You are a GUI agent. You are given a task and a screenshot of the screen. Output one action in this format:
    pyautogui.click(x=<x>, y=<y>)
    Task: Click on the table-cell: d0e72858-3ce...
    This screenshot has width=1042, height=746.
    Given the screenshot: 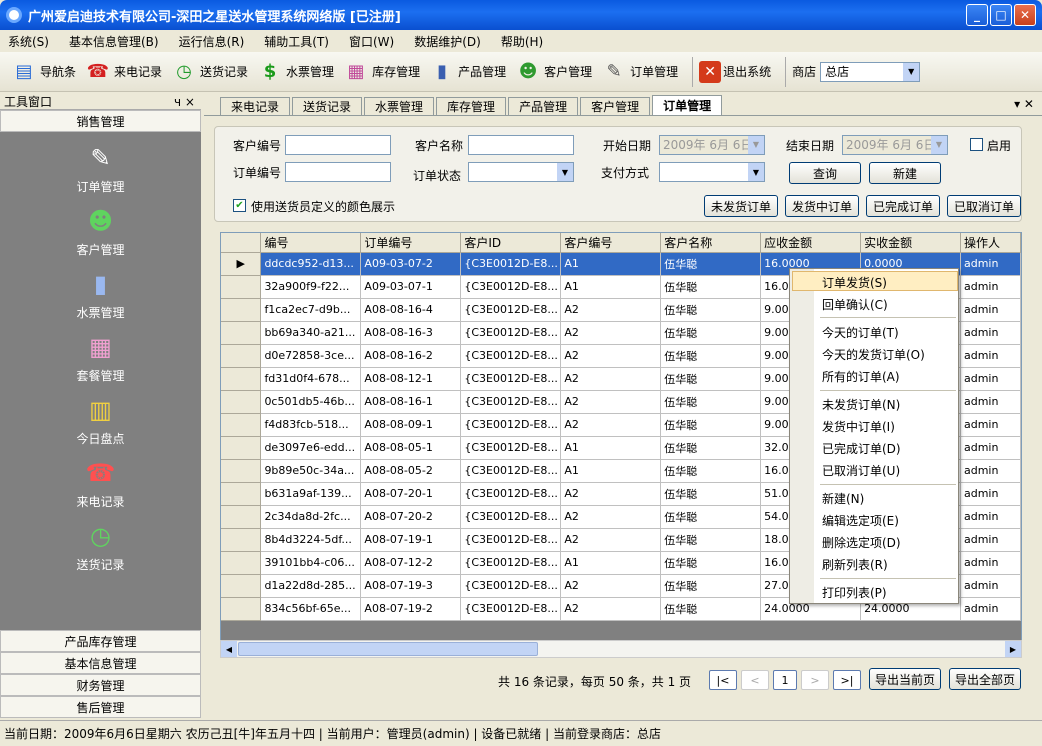 What is the action you would take?
    pyautogui.click(x=311, y=356)
    